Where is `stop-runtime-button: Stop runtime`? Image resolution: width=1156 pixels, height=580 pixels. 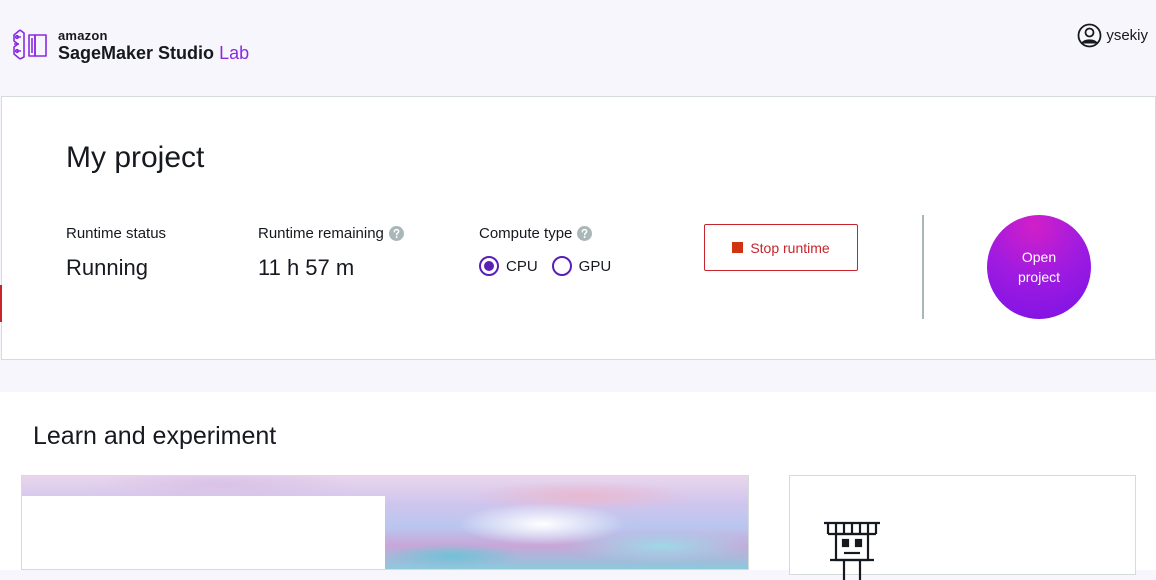 stop-runtime-button: Stop runtime is located at coordinates (781, 247).